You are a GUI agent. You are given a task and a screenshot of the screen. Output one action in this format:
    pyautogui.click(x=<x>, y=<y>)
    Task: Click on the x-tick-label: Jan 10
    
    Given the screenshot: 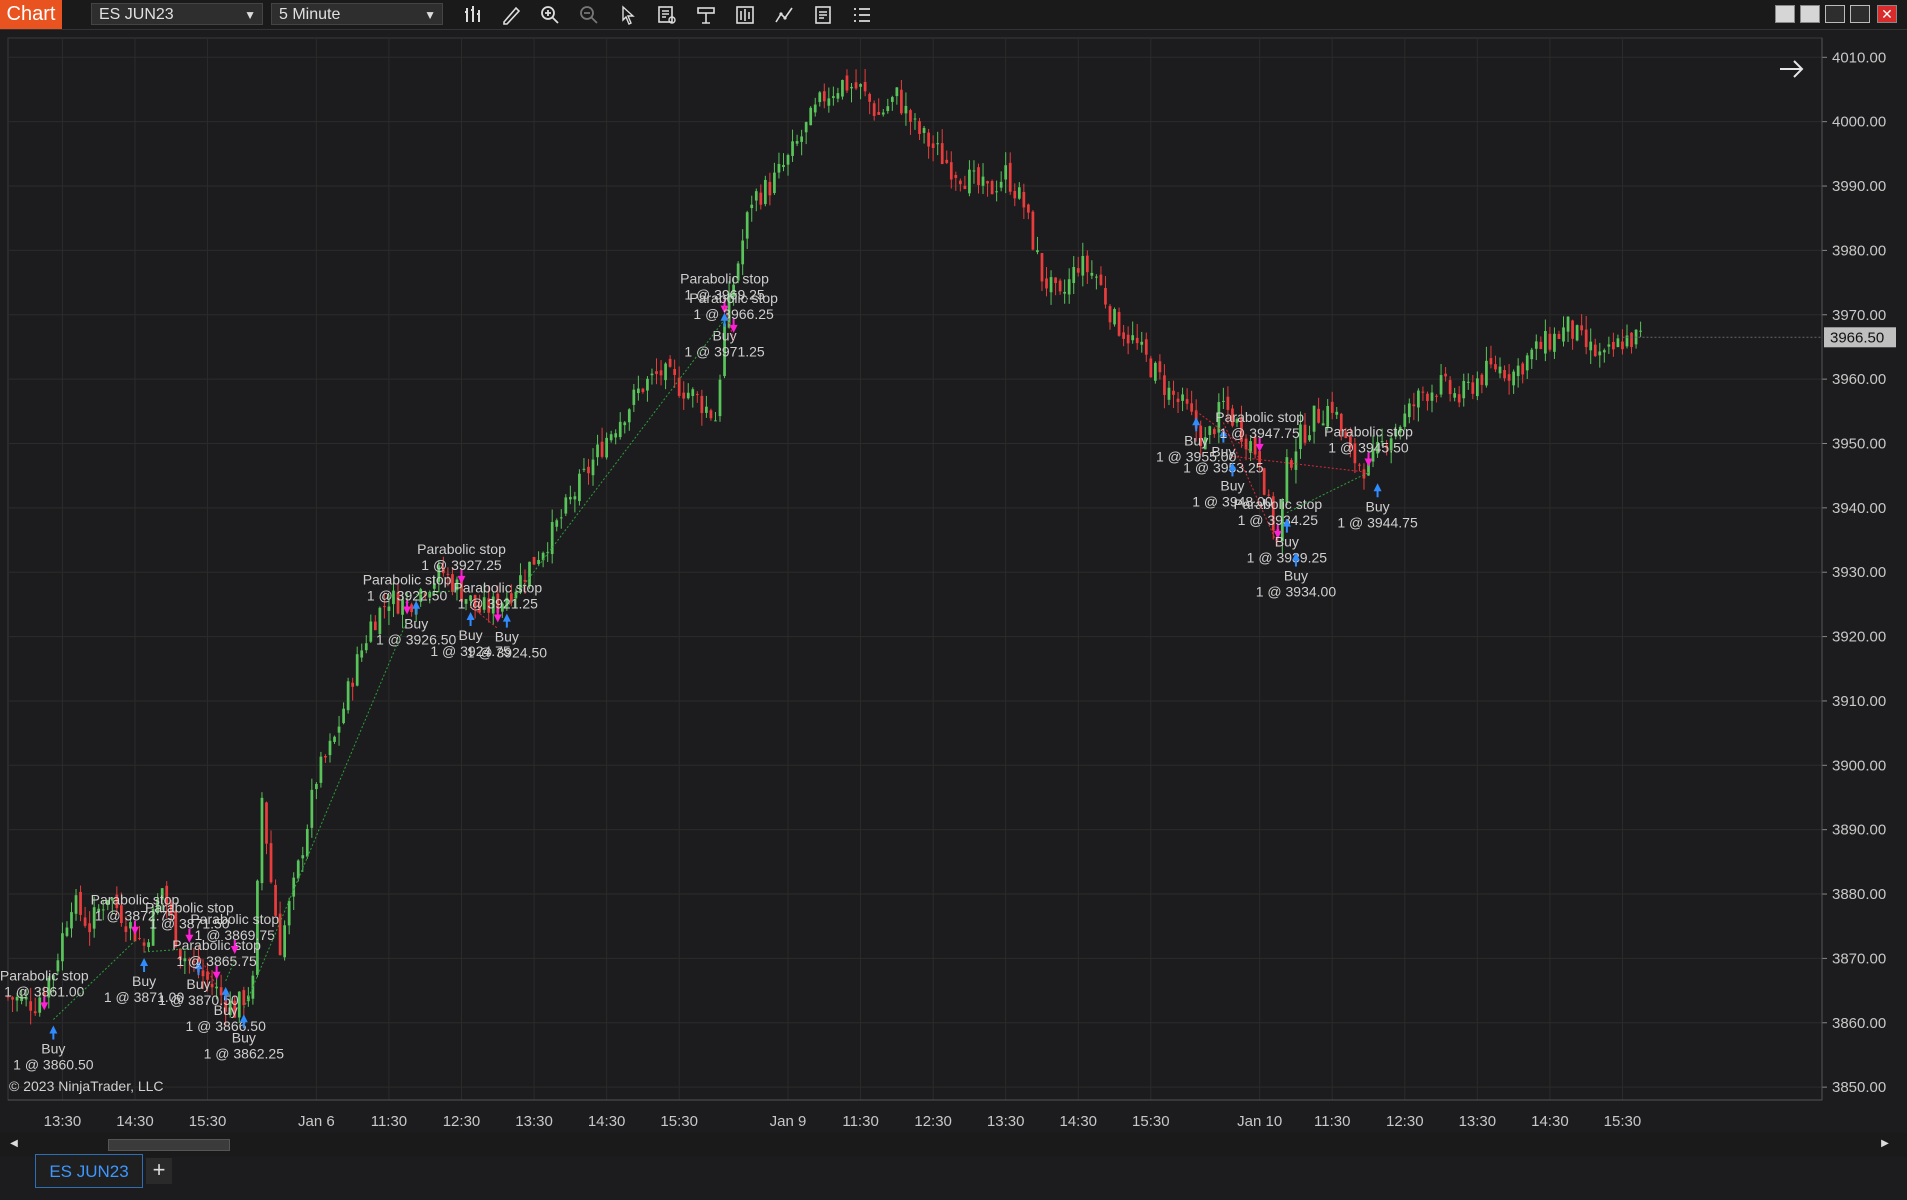 What is the action you would take?
    pyautogui.click(x=1259, y=1121)
    